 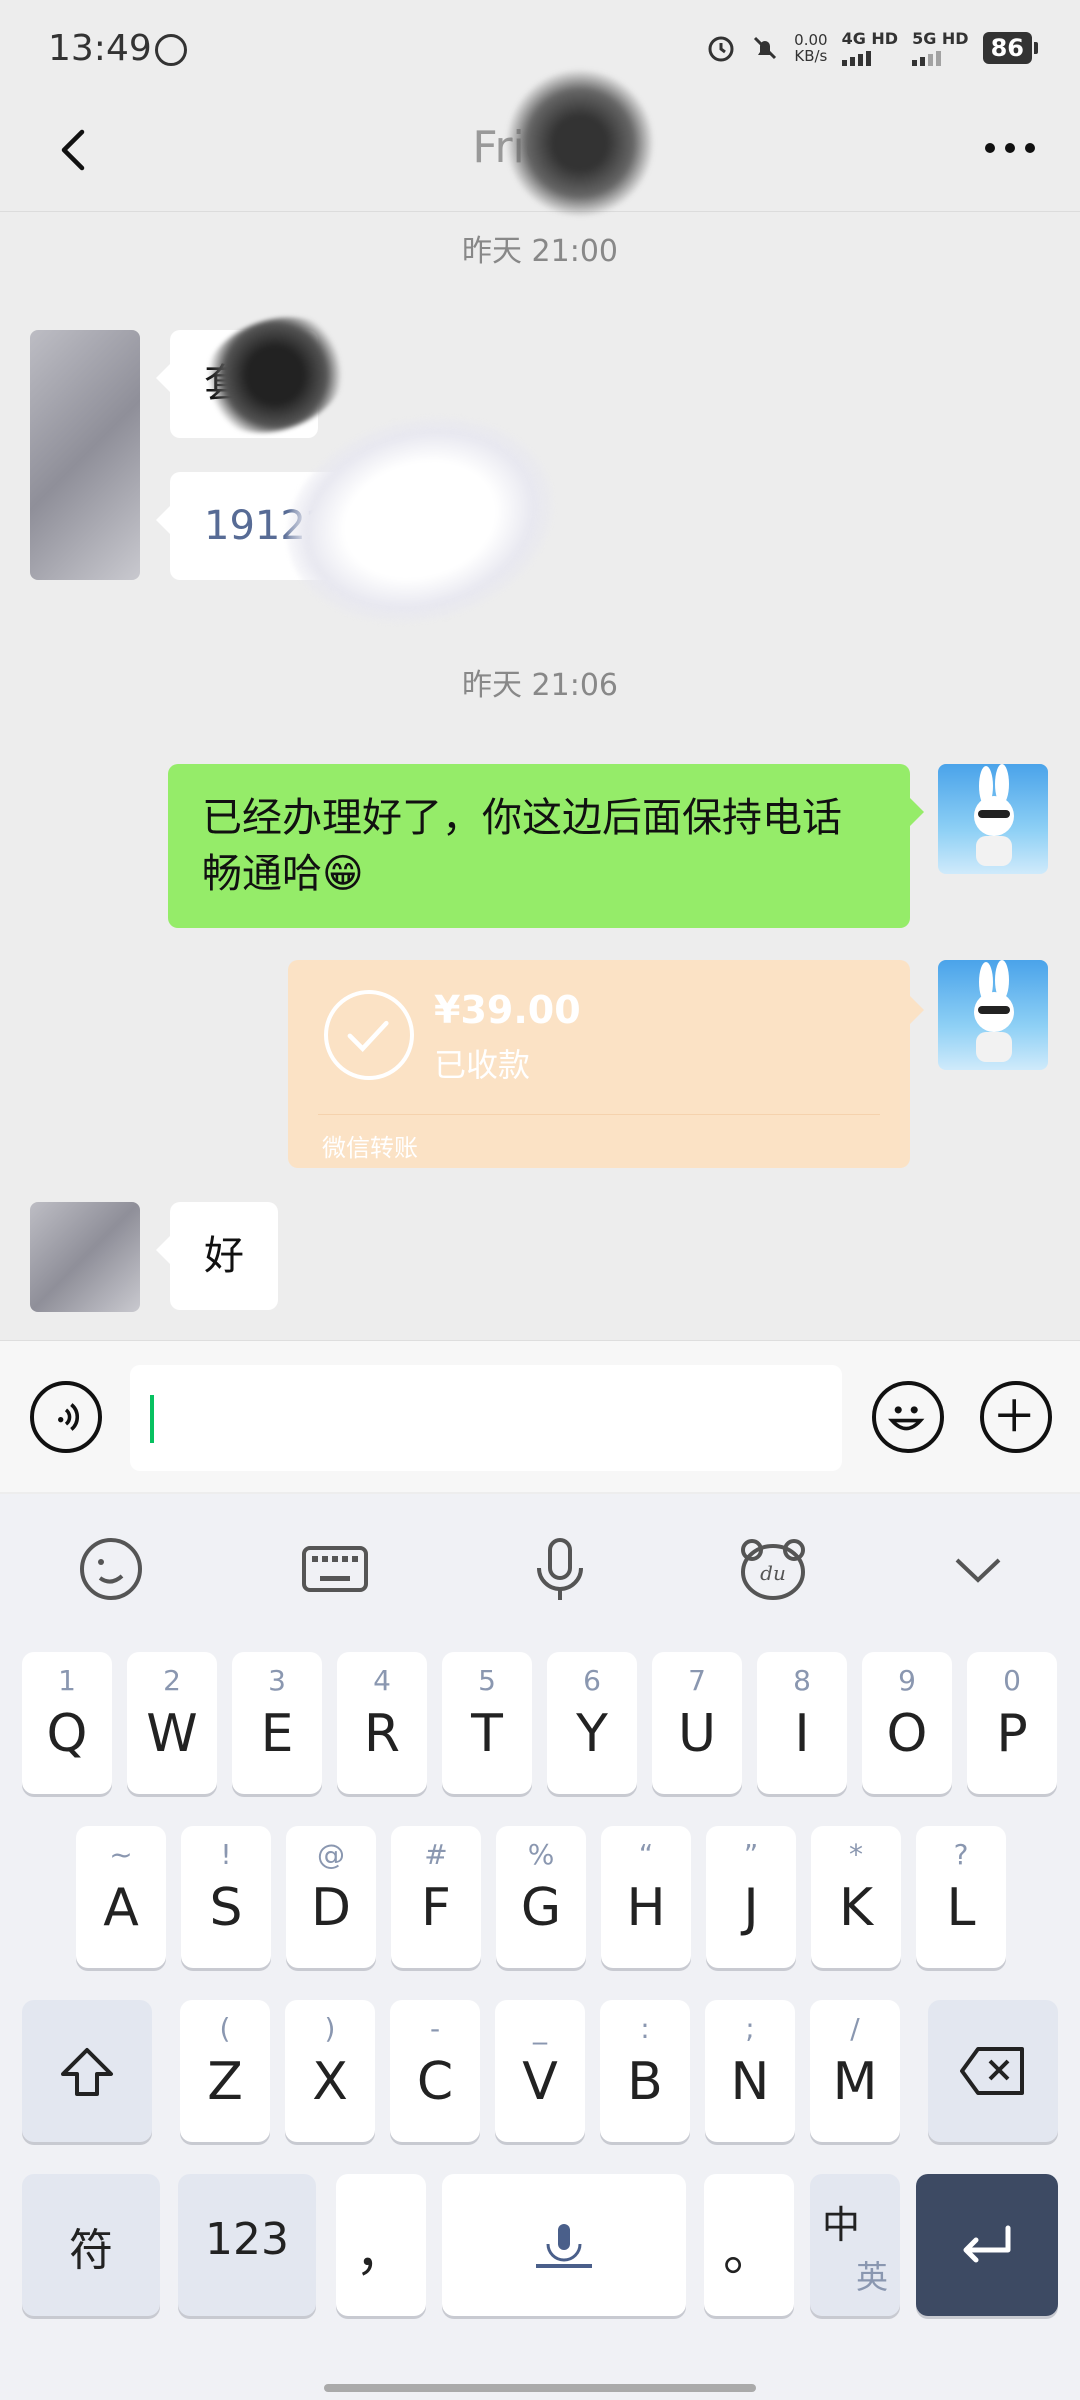 What do you see at coordinates (940, 38) in the screenshot?
I see `net-label-5g: 5G HD` at bounding box center [940, 38].